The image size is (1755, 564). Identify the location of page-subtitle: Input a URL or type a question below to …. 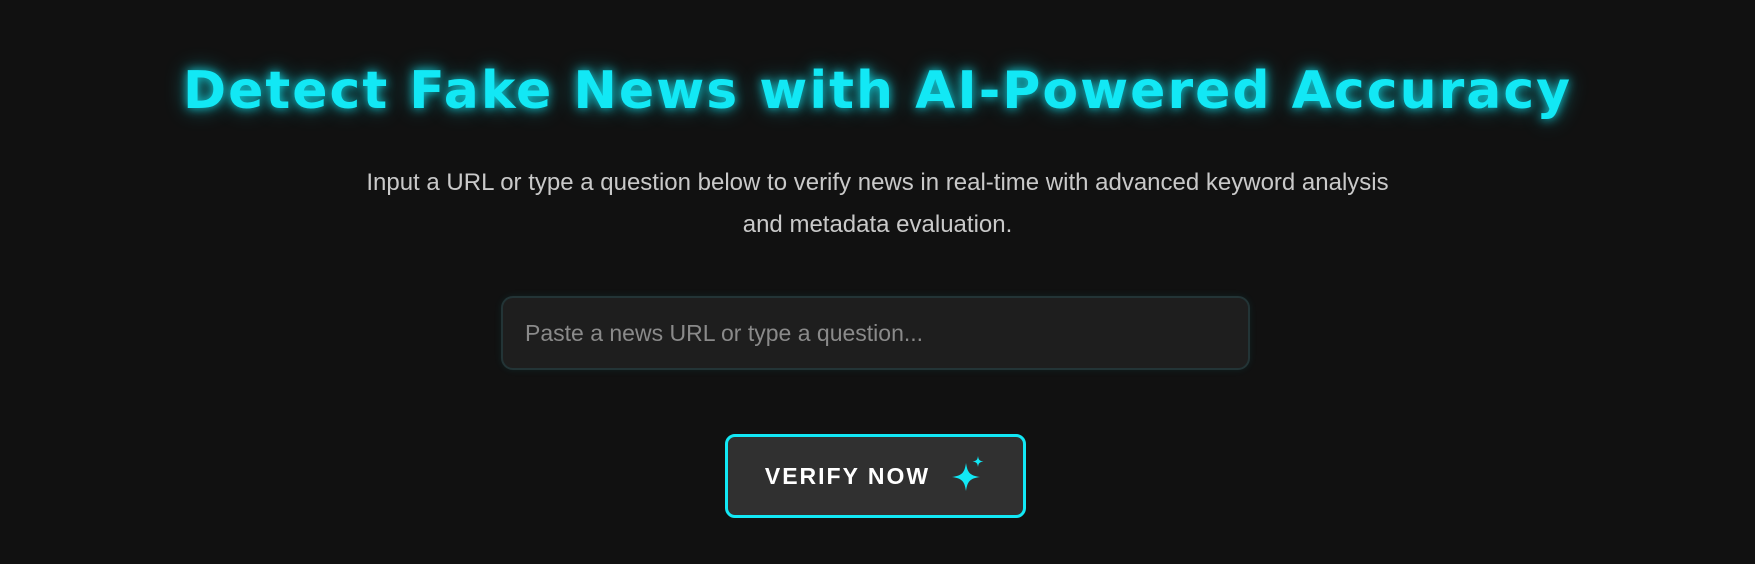
(877, 203).